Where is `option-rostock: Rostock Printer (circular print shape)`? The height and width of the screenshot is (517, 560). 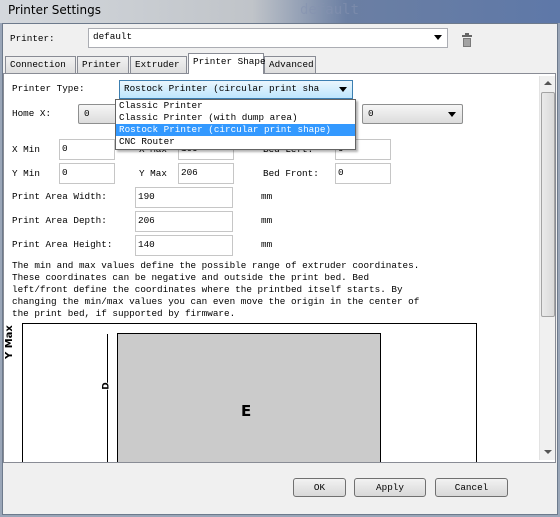 option-rostock: Rostock Printer (circular print shape) is located at coordinates (235, 130).